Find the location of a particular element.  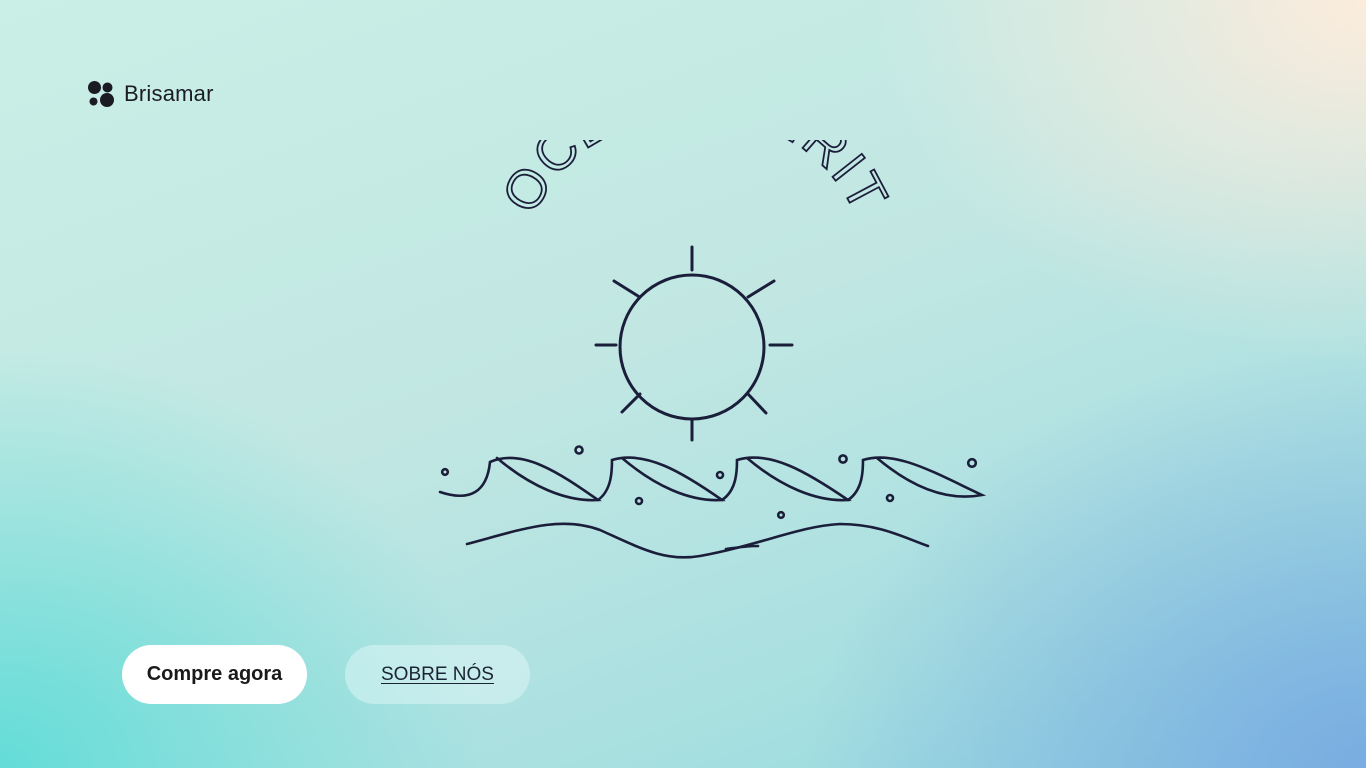

buy-now-button: Compre agora is located at coordinates (214, 674).